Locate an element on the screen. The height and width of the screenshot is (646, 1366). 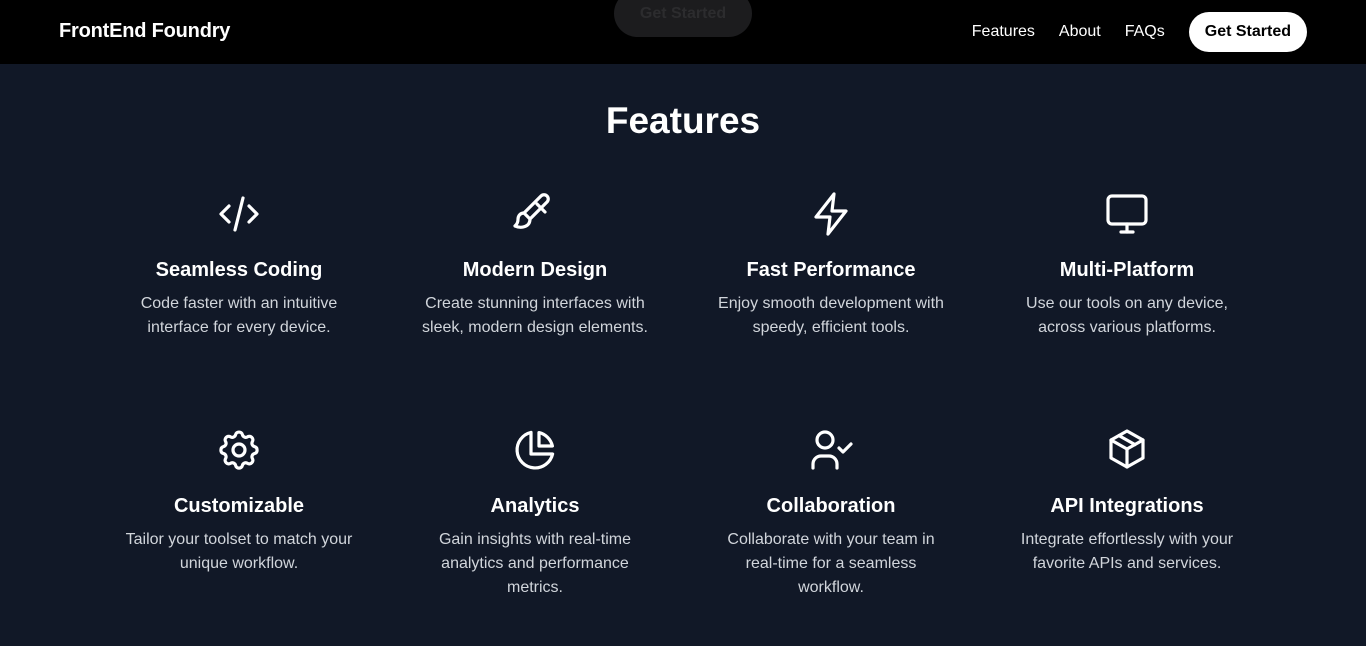
lightning-icon is located at coordinates (831, 214).